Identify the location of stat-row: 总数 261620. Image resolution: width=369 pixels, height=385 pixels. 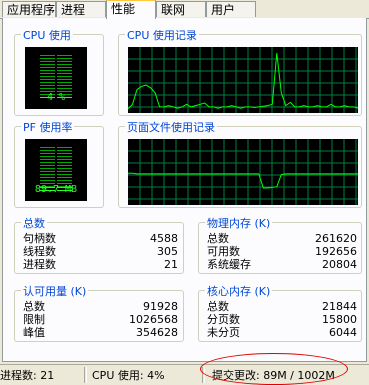
(282, 238).